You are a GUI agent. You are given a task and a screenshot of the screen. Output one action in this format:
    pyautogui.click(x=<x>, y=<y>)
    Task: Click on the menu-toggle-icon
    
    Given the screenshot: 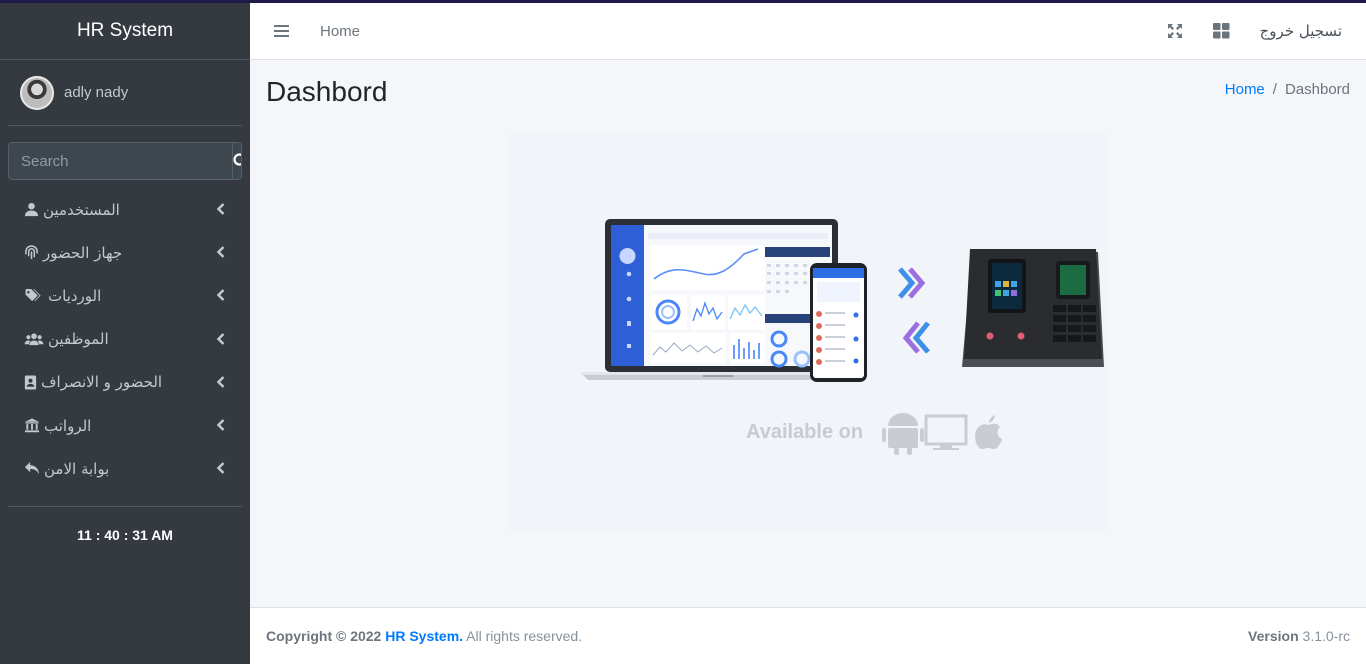 What is the action you would take?
    pyautogui.click(x=282, y=31)
    